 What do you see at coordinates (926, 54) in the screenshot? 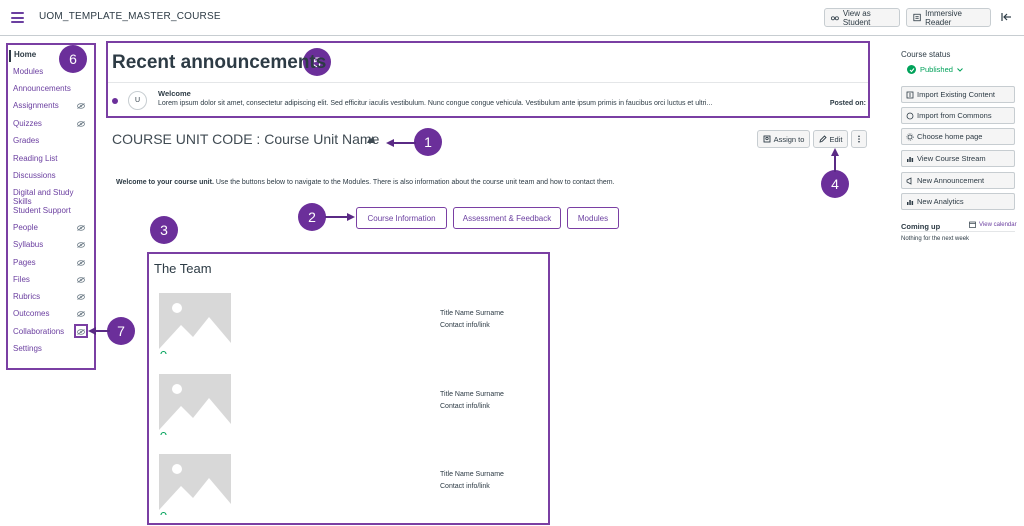
I see `course-status-label: Course status` at bounding box center [926, 54].